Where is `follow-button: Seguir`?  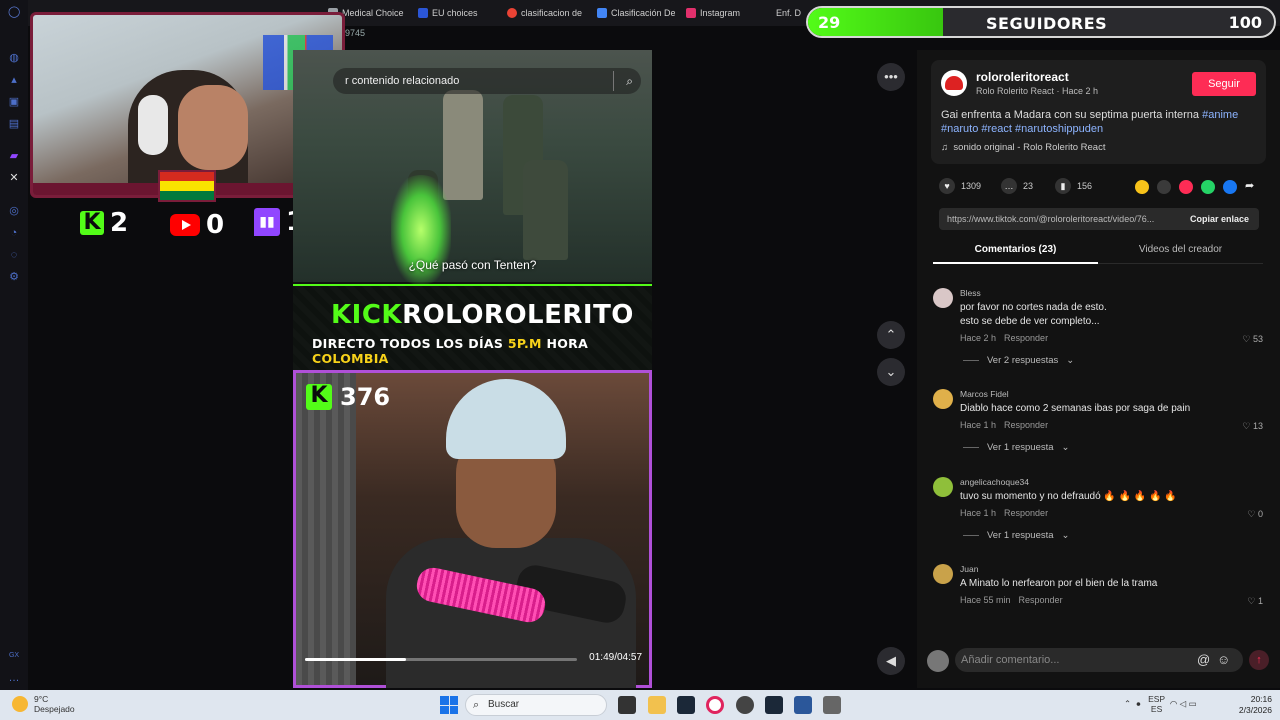
follow-button: Seguir is located at coordinates (1224, 84).